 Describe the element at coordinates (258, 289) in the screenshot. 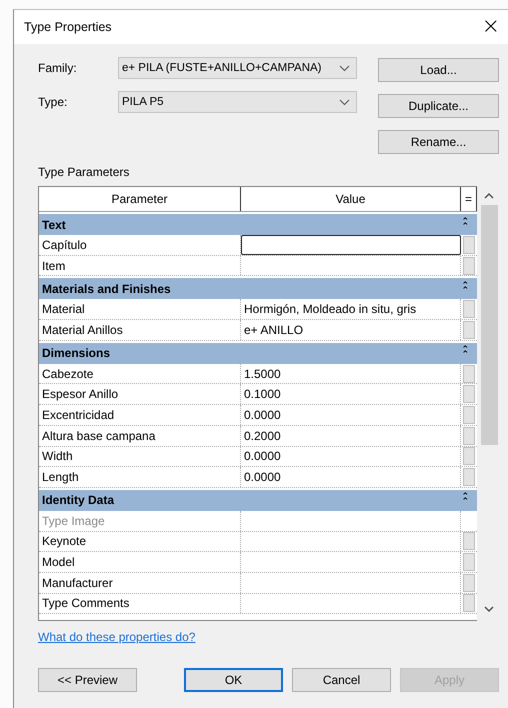

I see `group-header: Materials and Finishes ⌃ ⌃` at that location.